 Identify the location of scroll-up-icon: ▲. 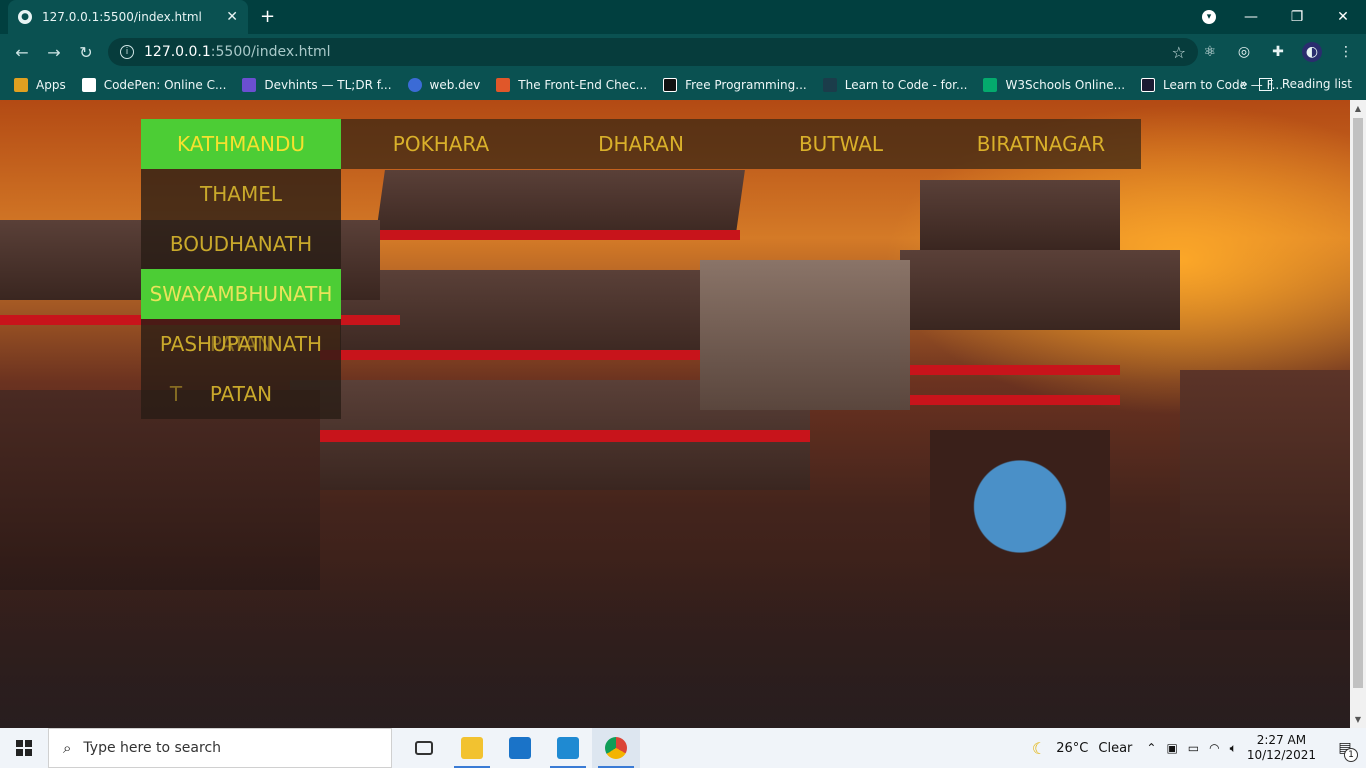
(1358, 108).